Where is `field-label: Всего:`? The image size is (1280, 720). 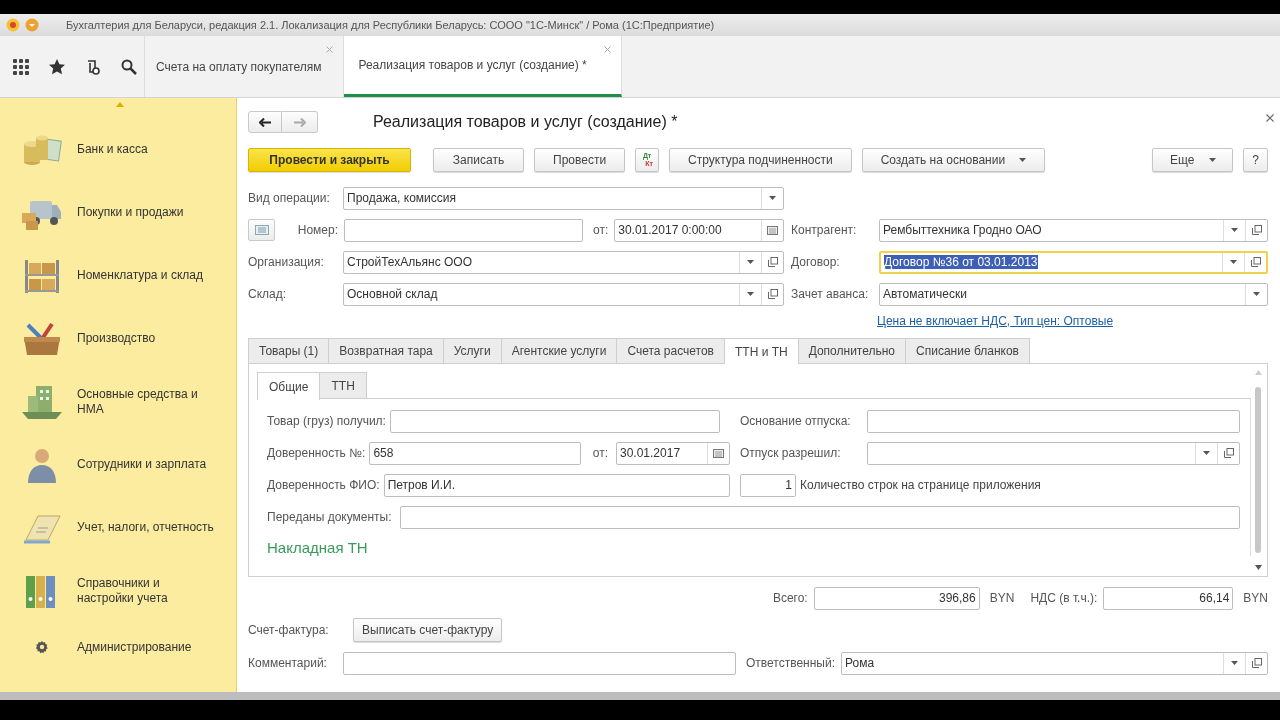
field-label: Всего: is located at coordinates (790, 598).